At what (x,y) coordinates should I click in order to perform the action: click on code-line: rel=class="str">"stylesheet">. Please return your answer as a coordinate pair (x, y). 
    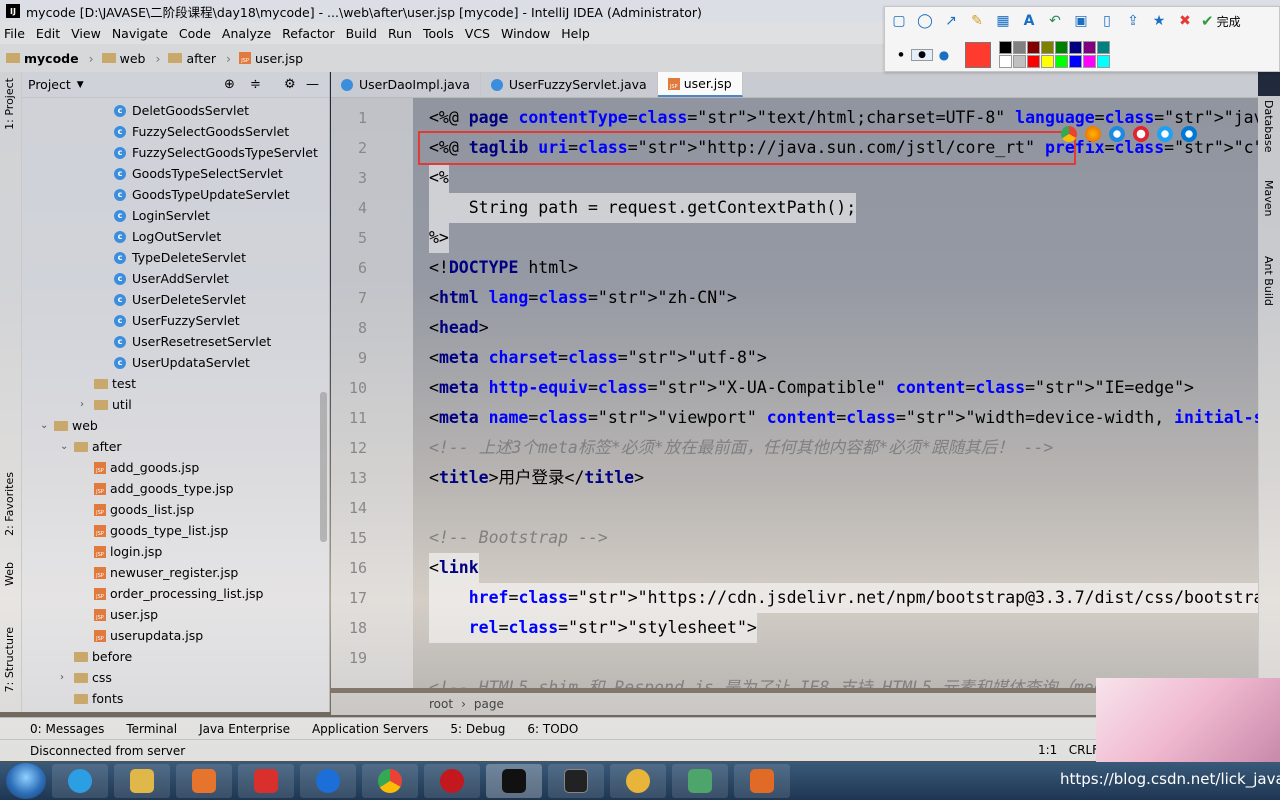
    Looking at the image, I should click on (593, 628).